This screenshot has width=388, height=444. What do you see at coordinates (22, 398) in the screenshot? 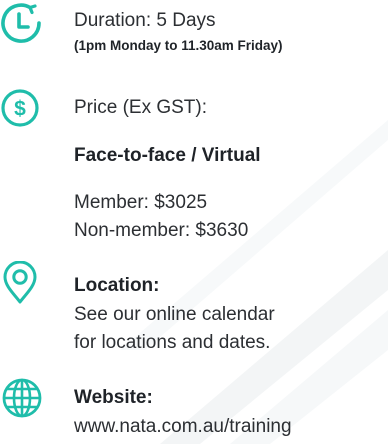
I see `globe-icon` at bounding box center [22, 398].